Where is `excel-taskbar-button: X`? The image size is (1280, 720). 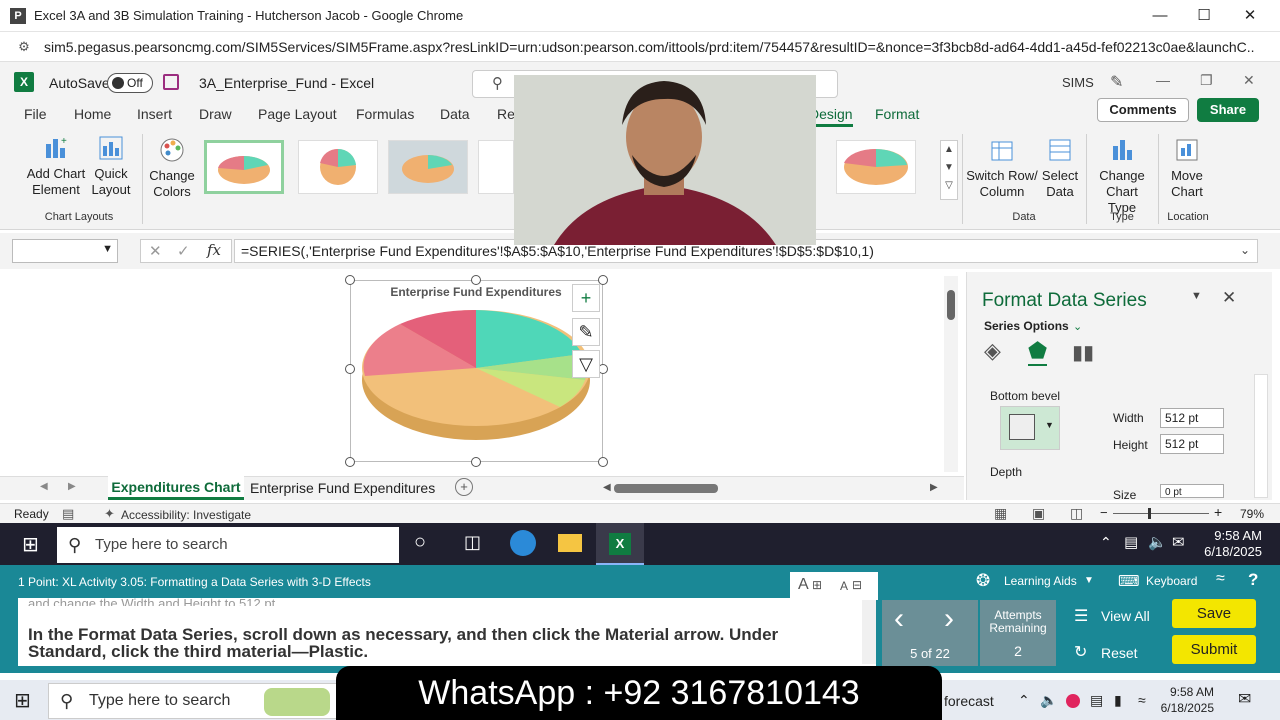 excel-taskbar-button: X is located at coordinates (620, 544).